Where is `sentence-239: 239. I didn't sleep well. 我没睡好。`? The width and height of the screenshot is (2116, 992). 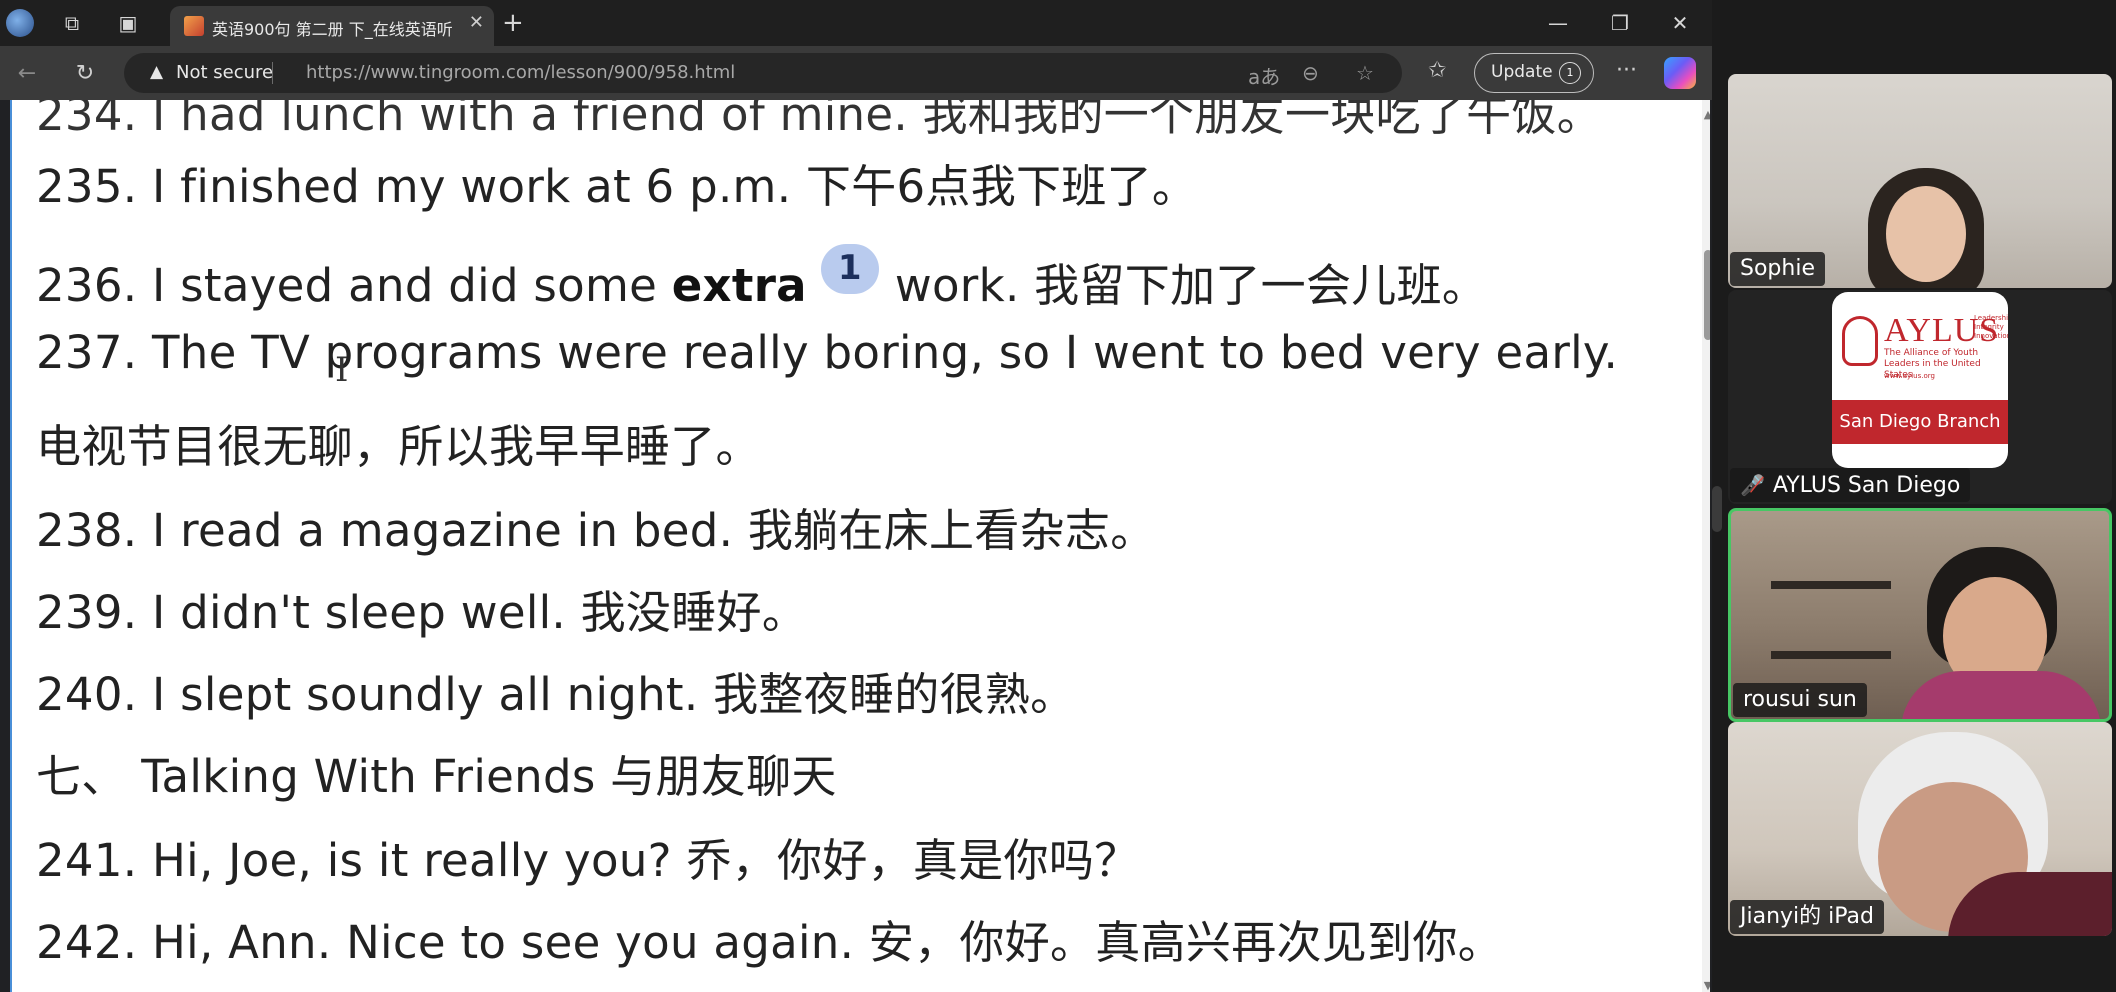 sentence-239: 239. I didn't sleep well. 我没睡好。 is located at coordinates (422, 612).